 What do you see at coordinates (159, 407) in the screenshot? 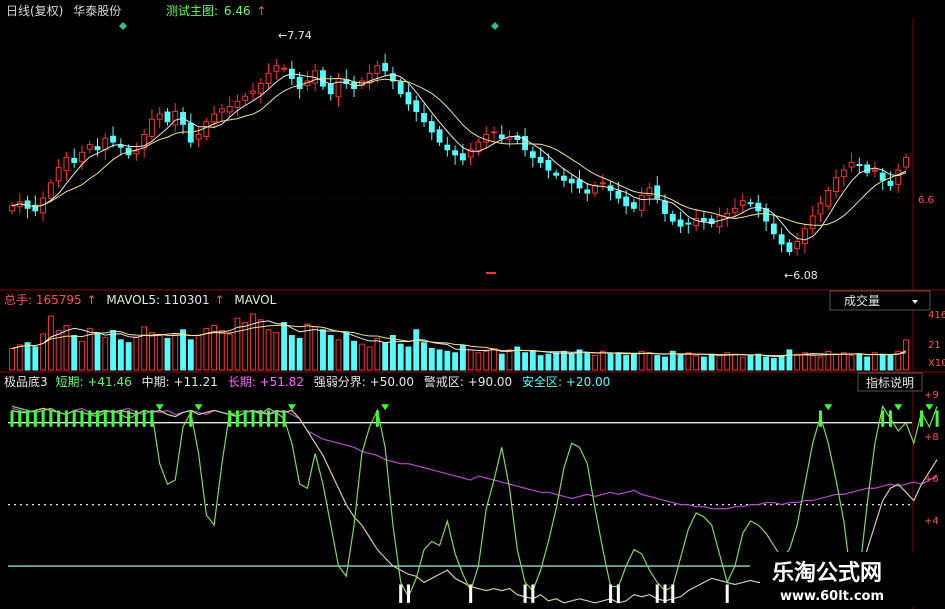
I see `signal-arrow-icon` at bounding box center [159, 407].